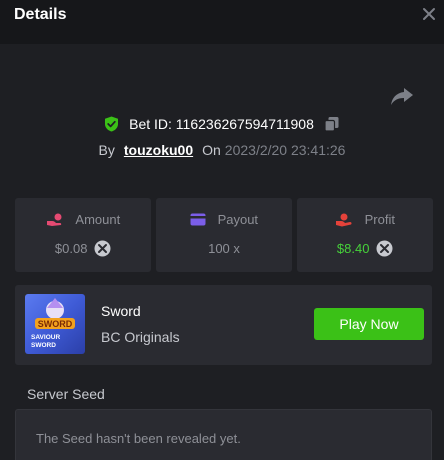 This screenshot has height=460, width=444. What do you see at coordinates (40, 14) in the screenshot?
I see `modal-title: Details` at bounding box center [40, 14].